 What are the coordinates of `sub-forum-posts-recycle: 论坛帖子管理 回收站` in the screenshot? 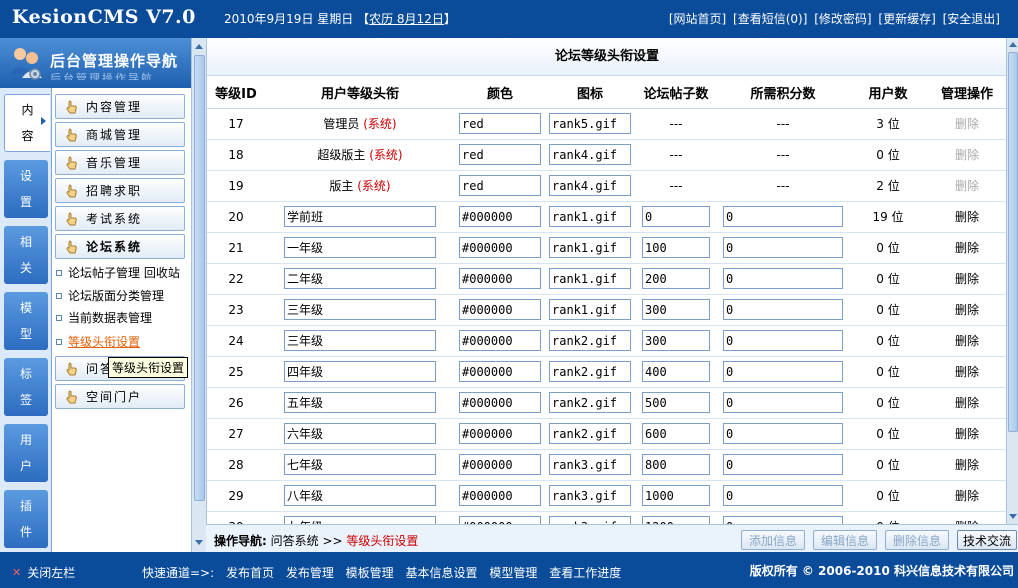 It's located at (118, 272).